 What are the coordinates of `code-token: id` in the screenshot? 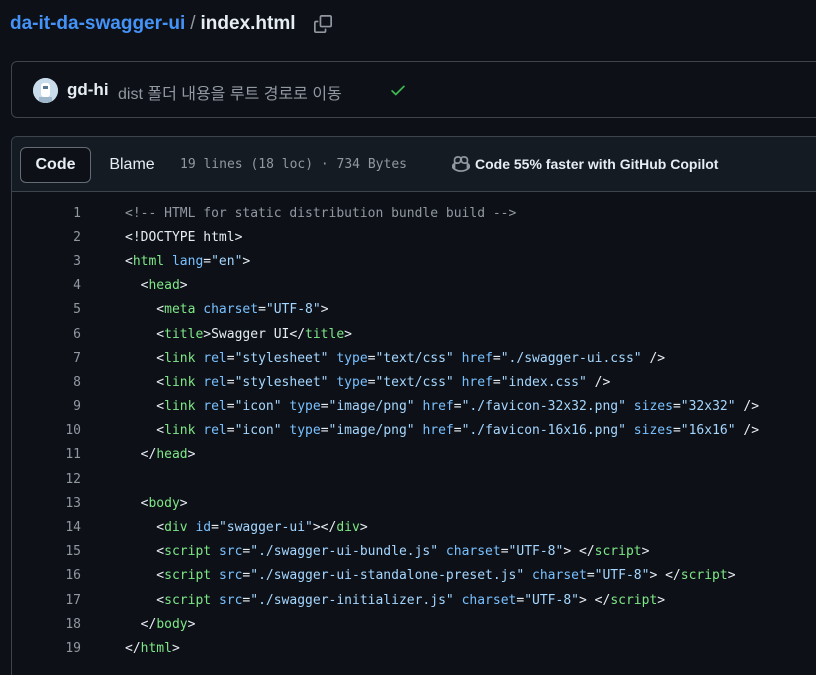 It's located at (203, 528).